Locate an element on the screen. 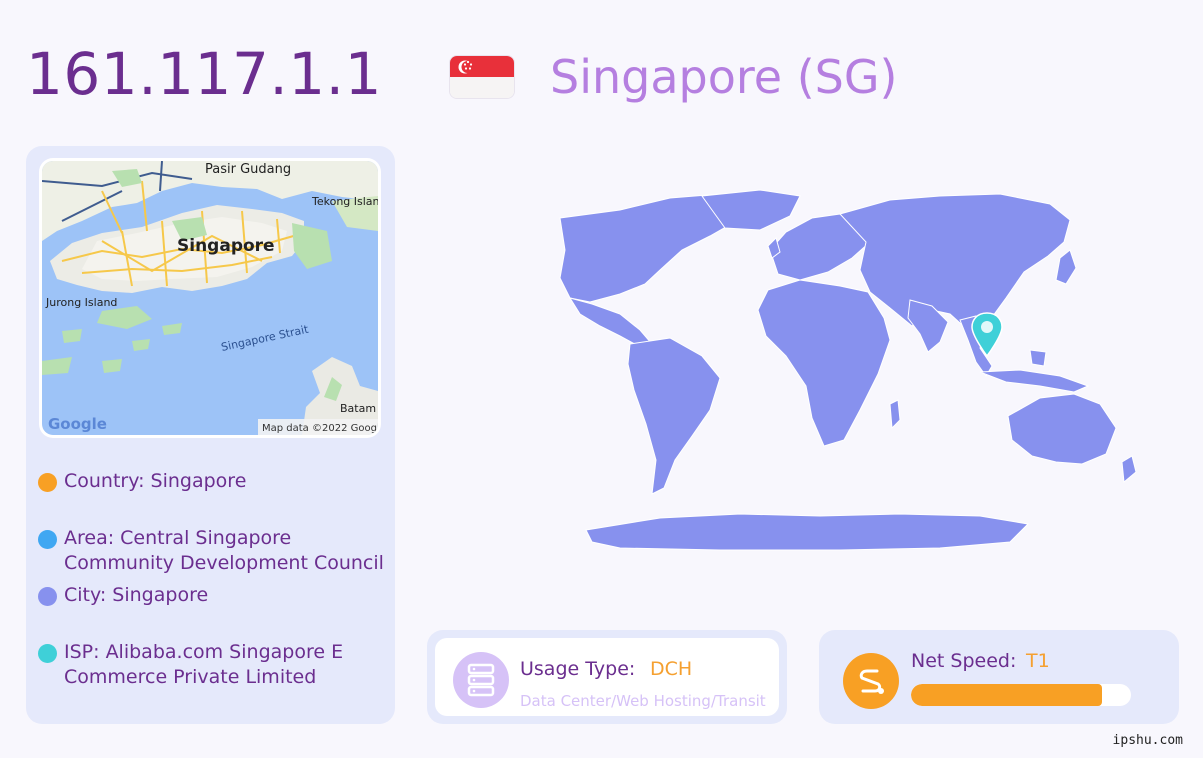 Image resolution: width=1203 pixels, height=758 pixels. net-speed-card: Net Speed: T1 is located at coordinates (999, 677).